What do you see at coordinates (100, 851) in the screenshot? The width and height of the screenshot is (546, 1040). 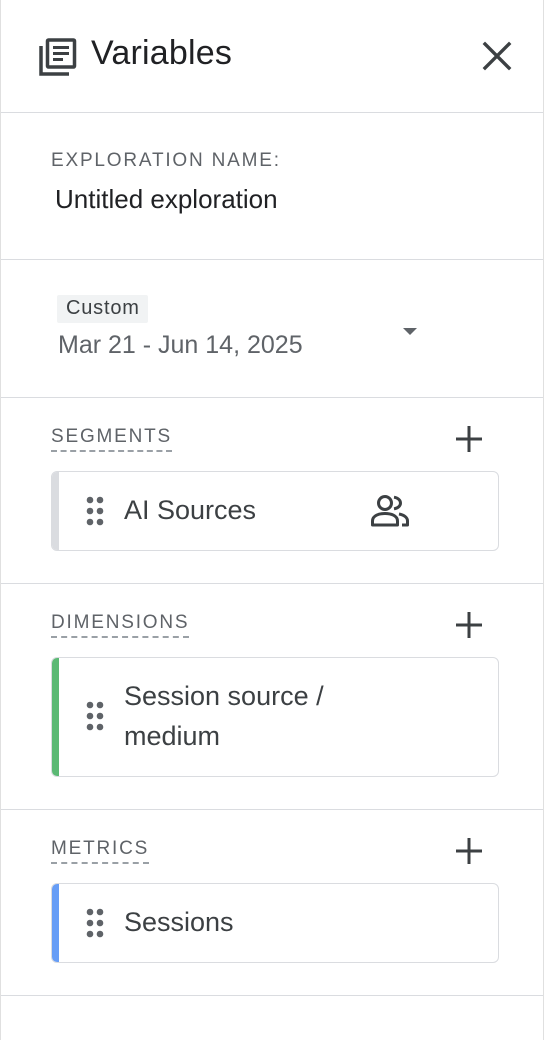 I see `metrics-title: METRICS` at bounding box center [100, 851].